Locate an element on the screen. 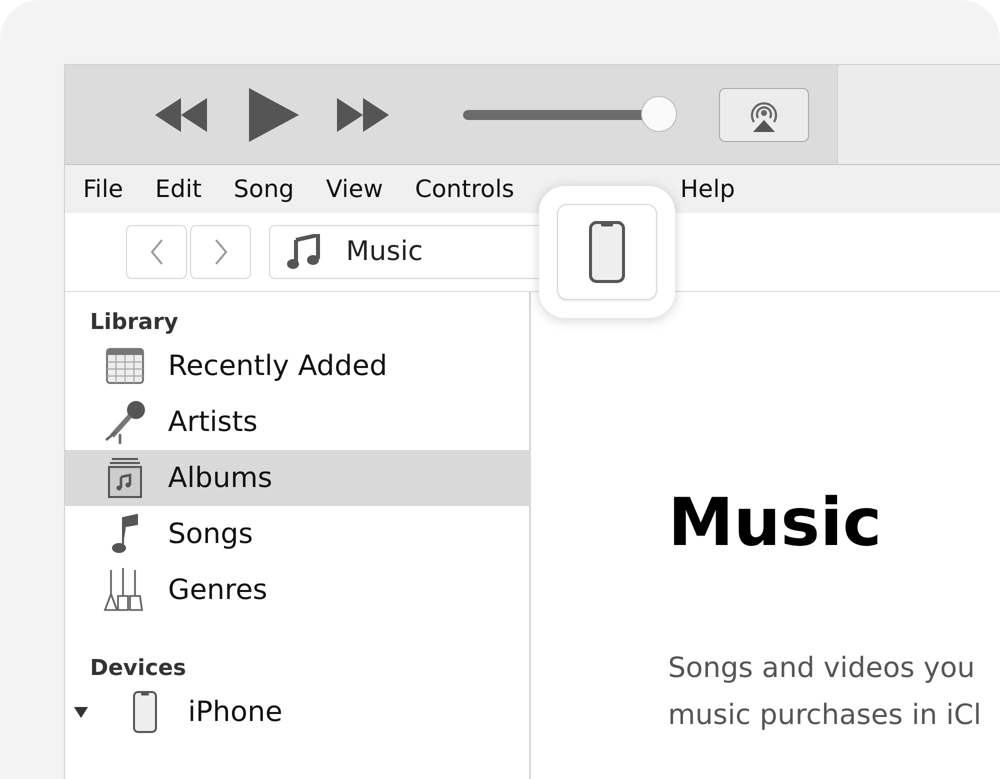 The width and height of the screenshot is (1000, 779). section-header: Library is located at coordinates (134, 323).